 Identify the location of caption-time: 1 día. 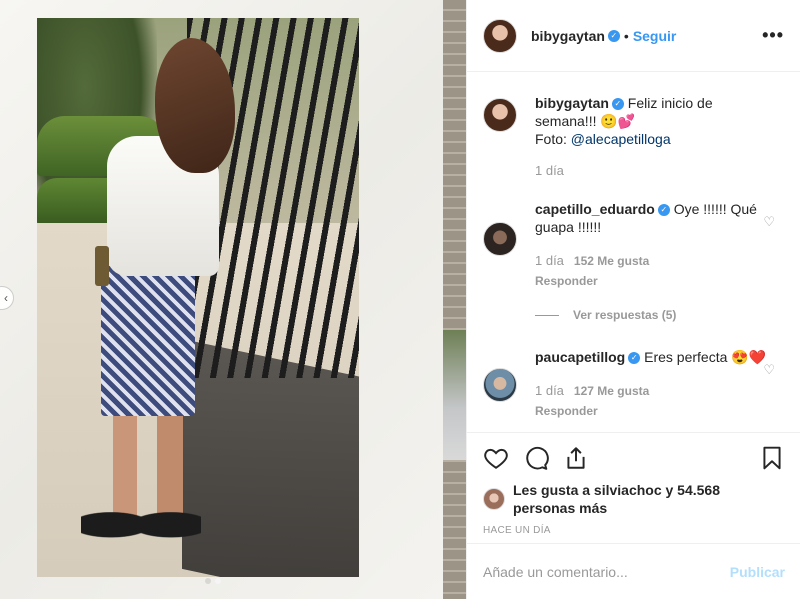
(549, 170).